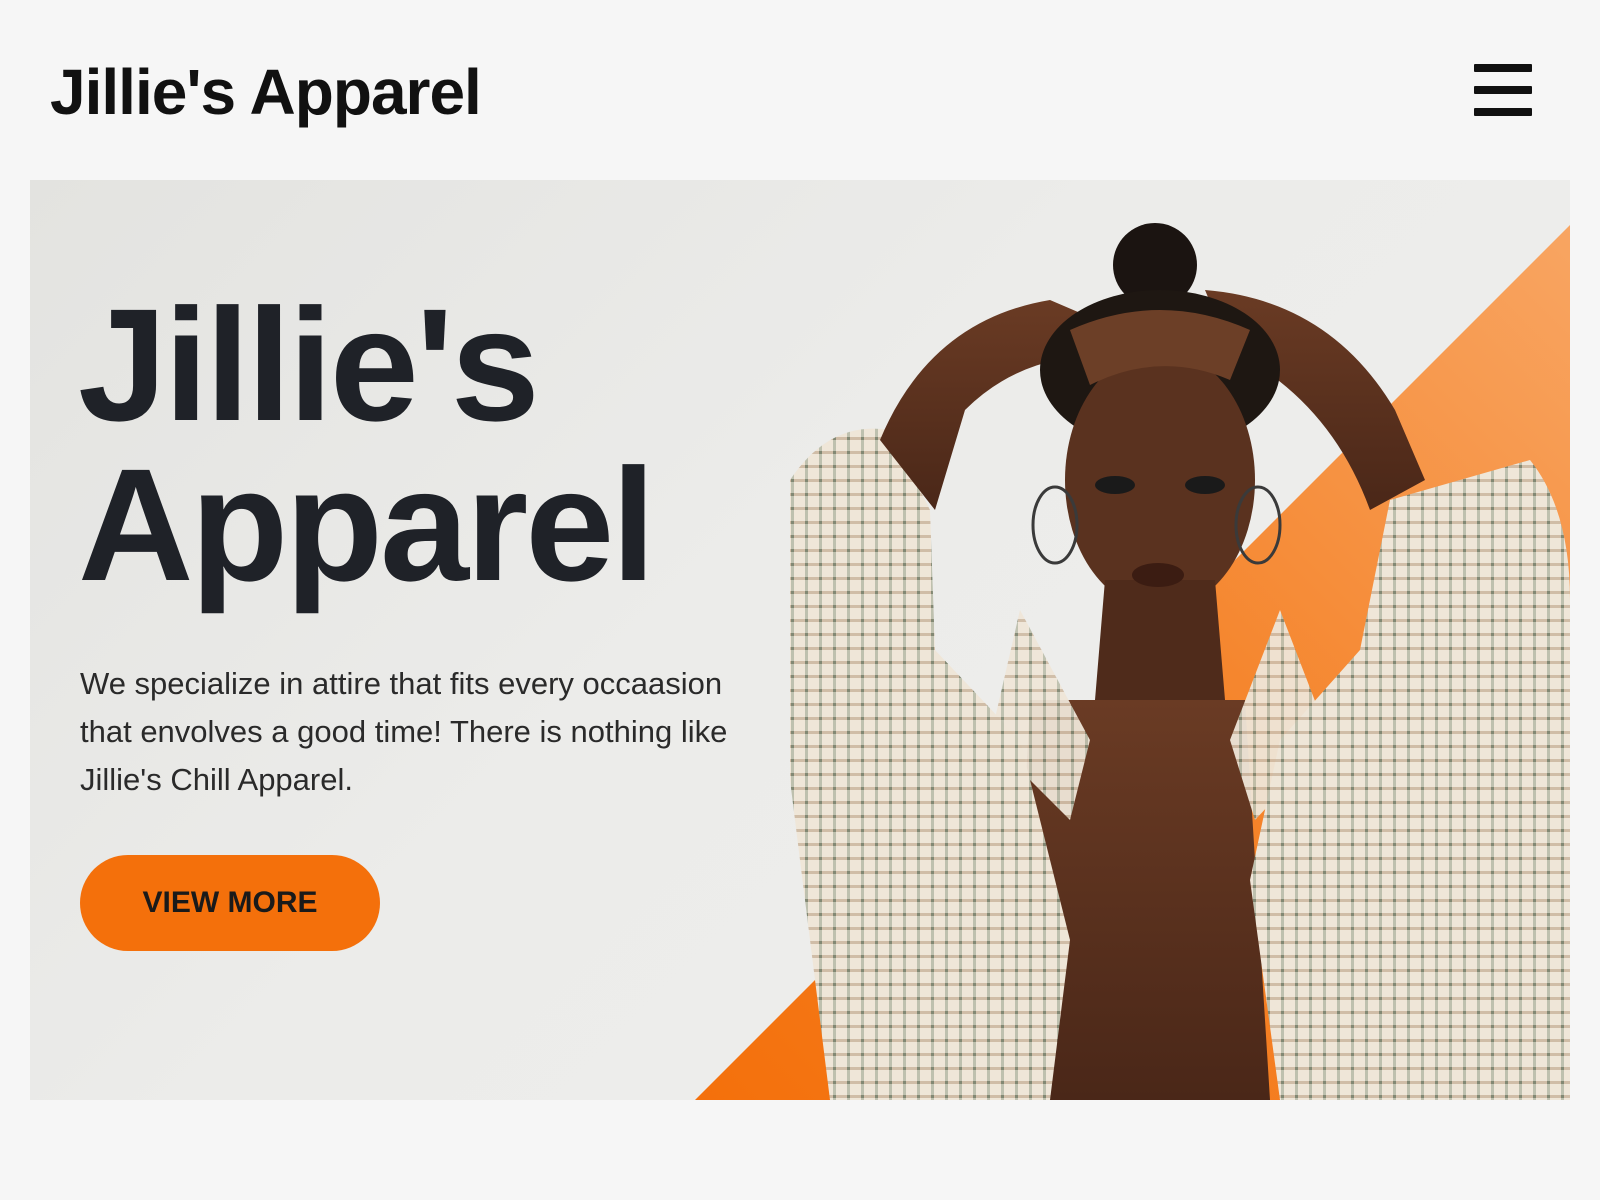  What do you see at coordinates (309, 364) in the screenshot?
I see `hero-title-line: Jillie's` at bounding box center [309, 364].